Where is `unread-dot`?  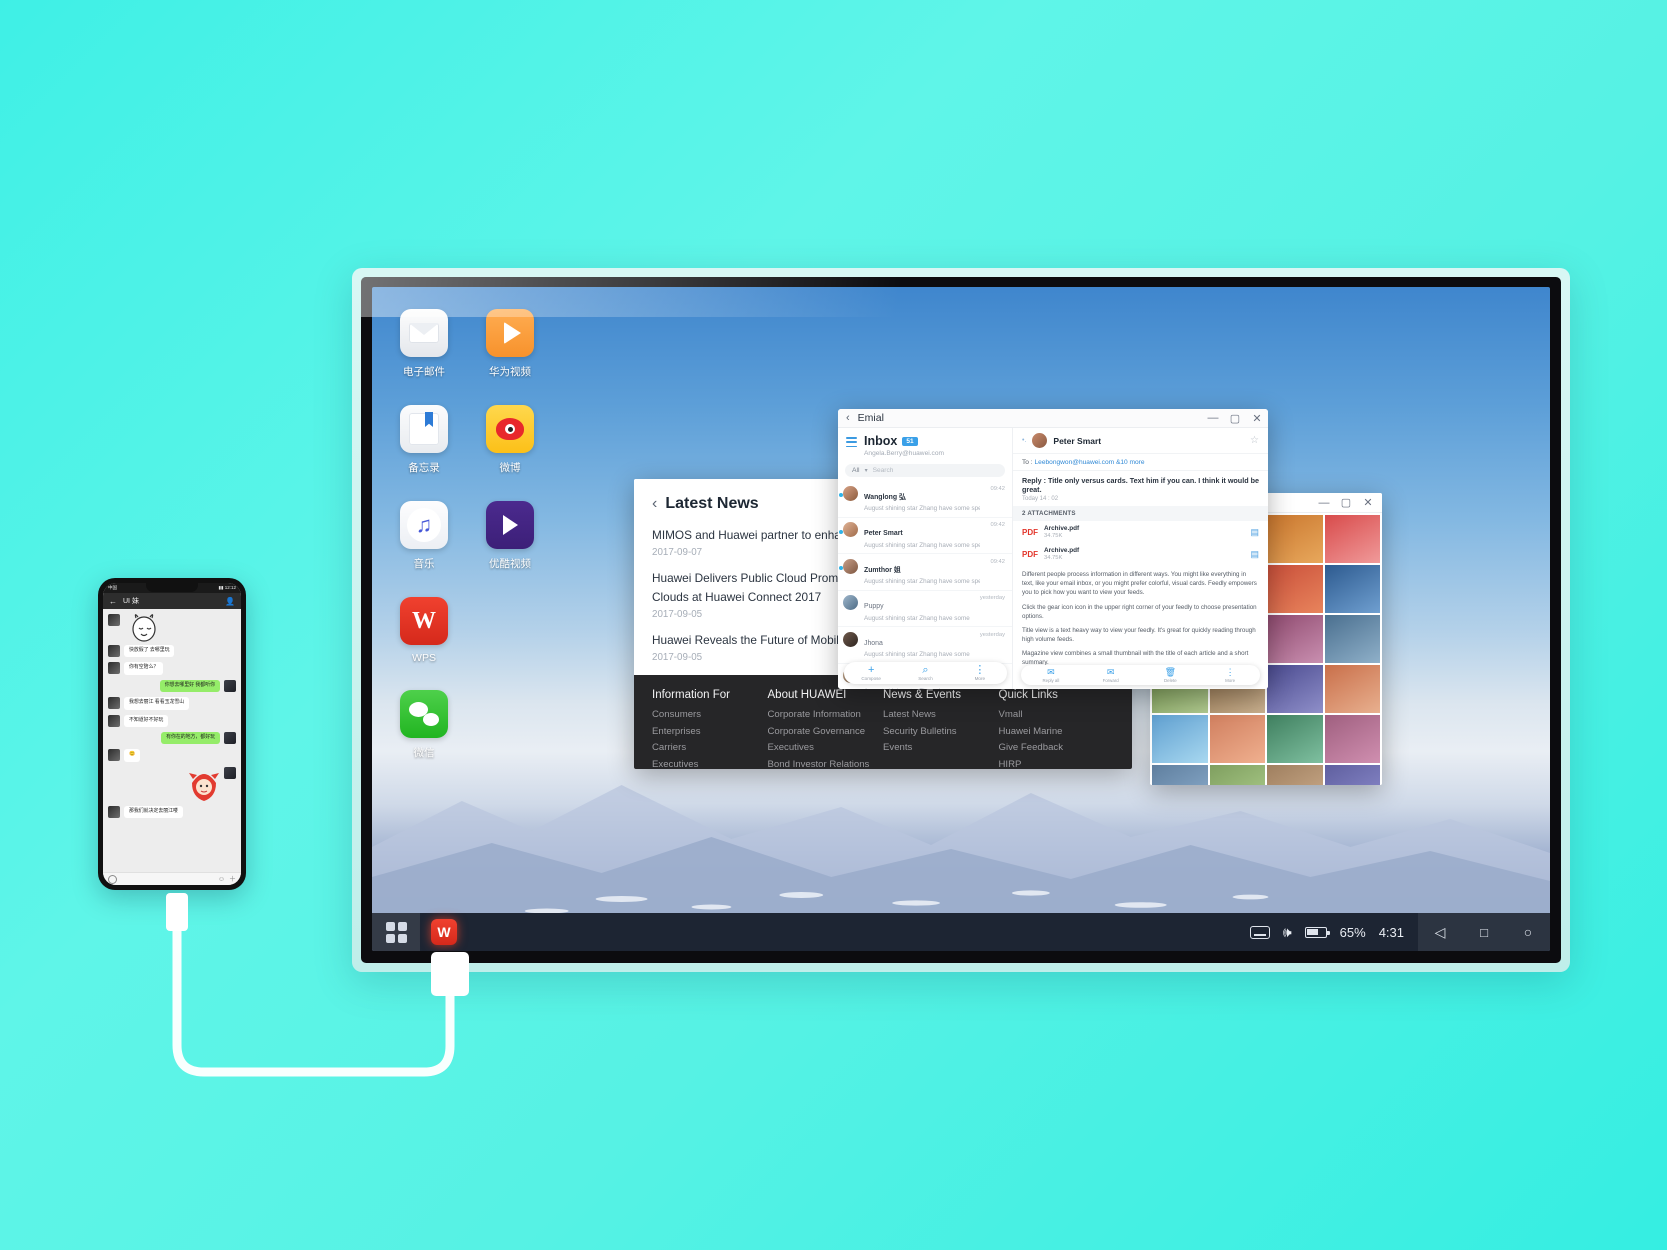
unread-dot is located at coordinates (841, 531).